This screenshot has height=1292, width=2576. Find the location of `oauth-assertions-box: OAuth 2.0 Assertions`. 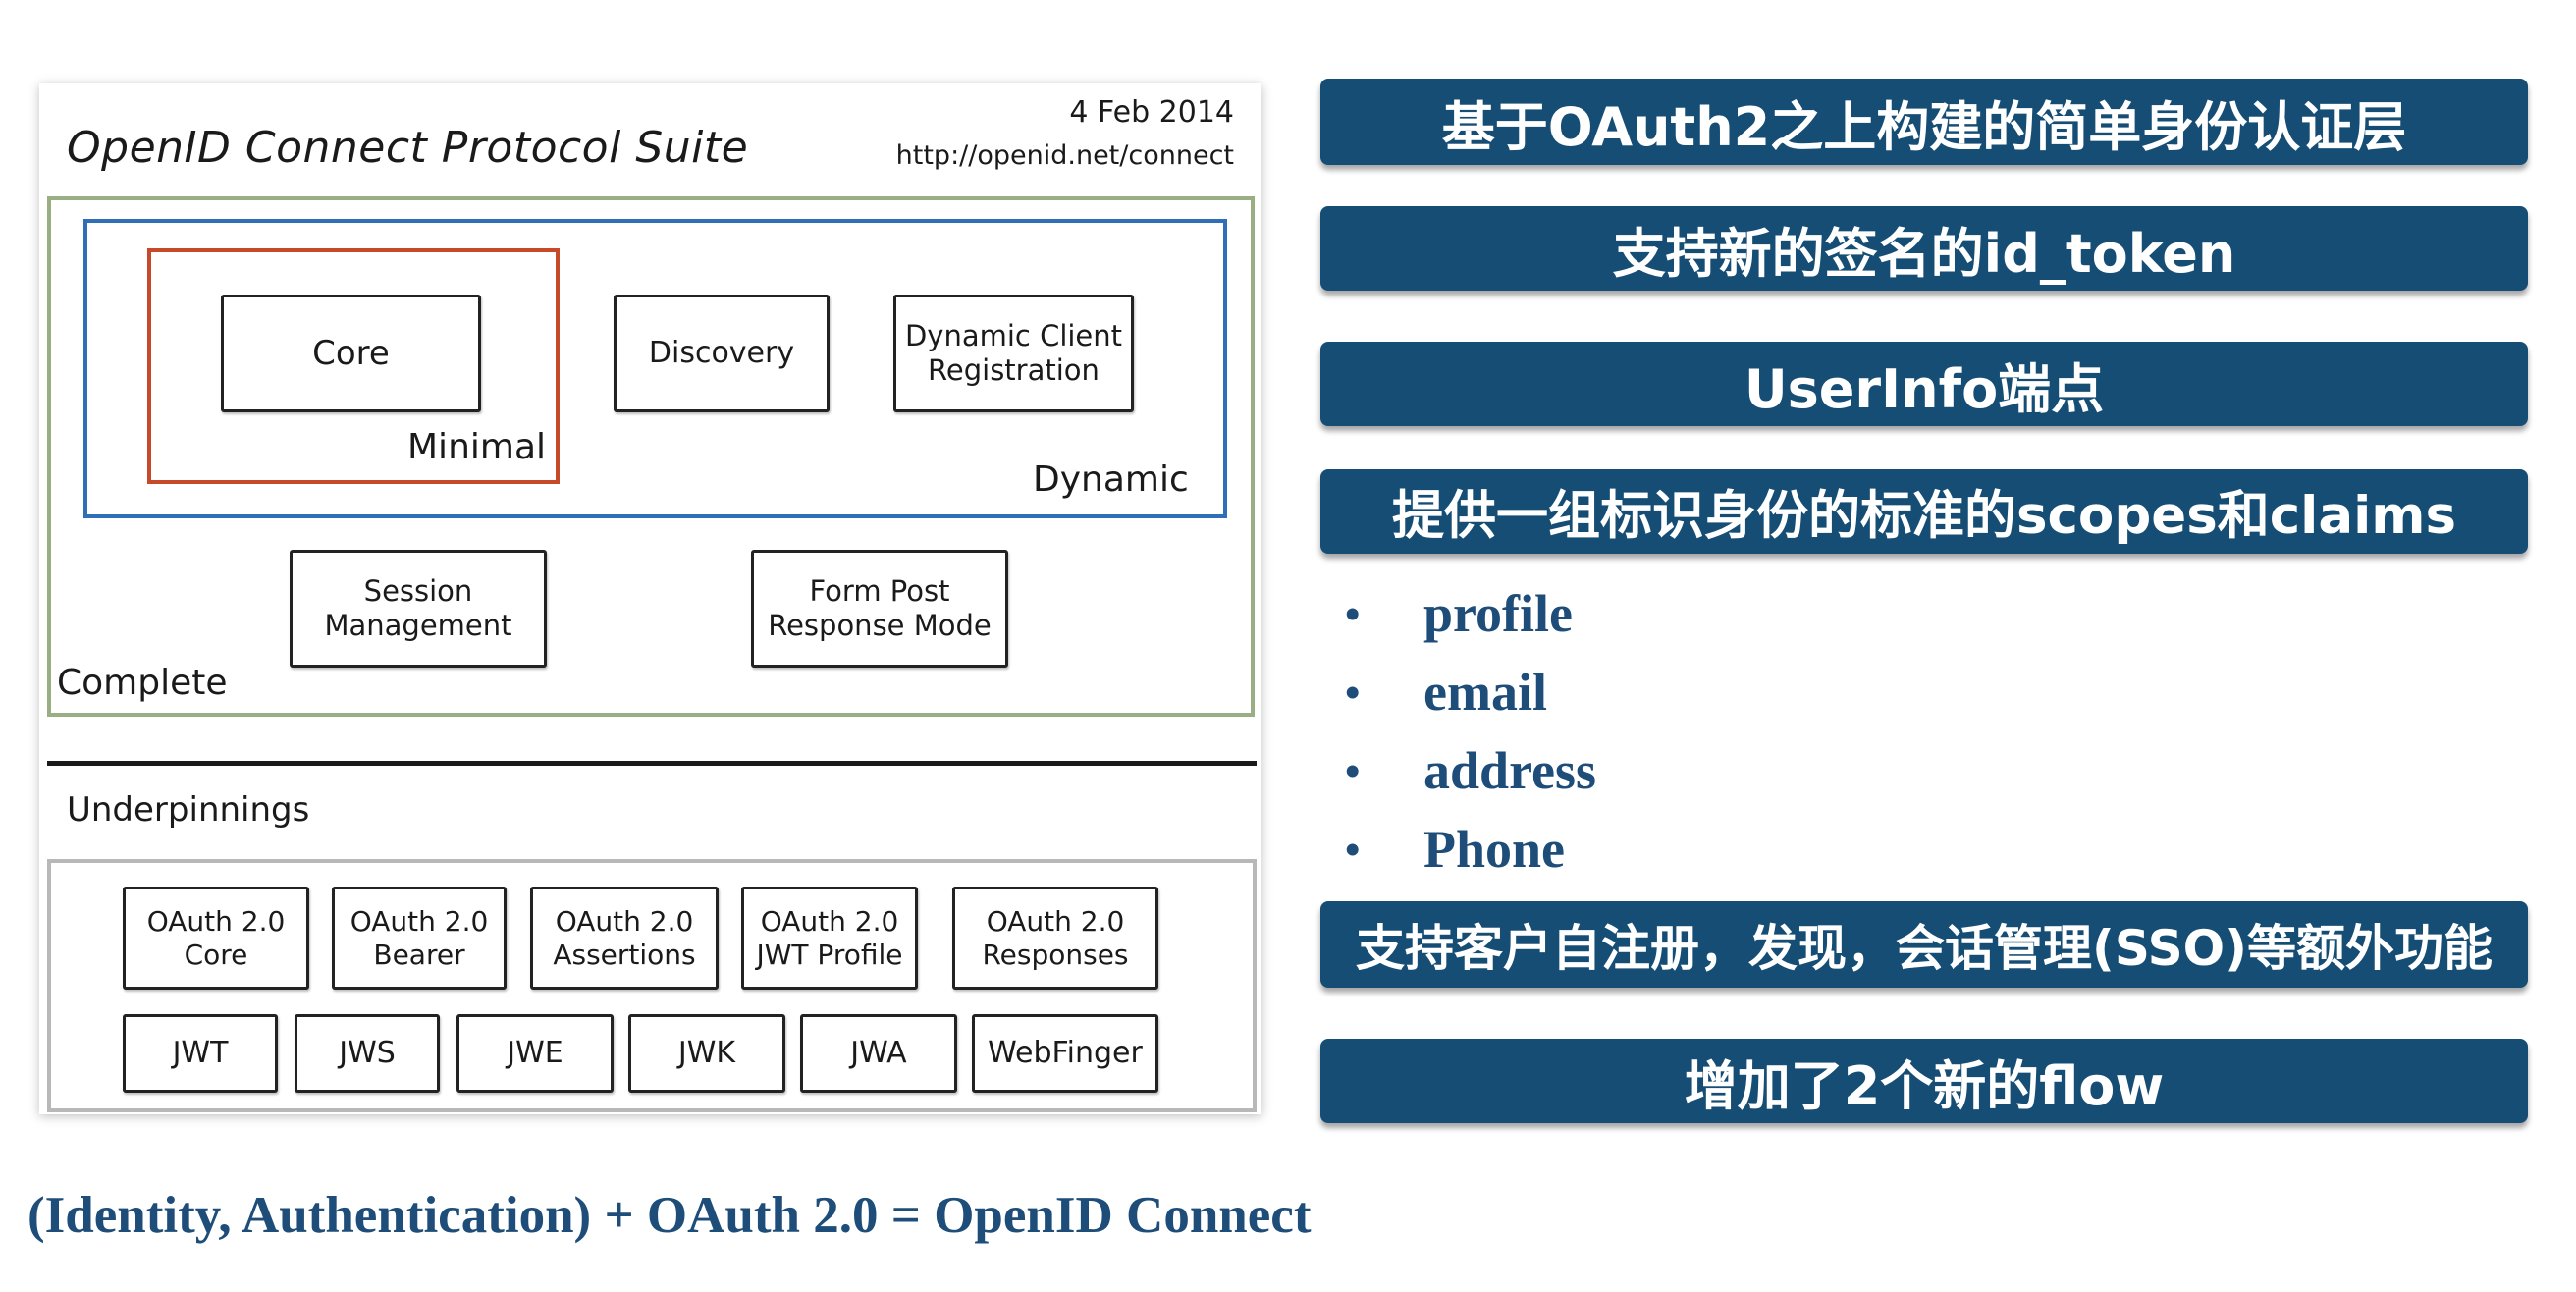

oauth-assertions-box: OAuth 2.0 Assertions is located at coordinates (624, 938).